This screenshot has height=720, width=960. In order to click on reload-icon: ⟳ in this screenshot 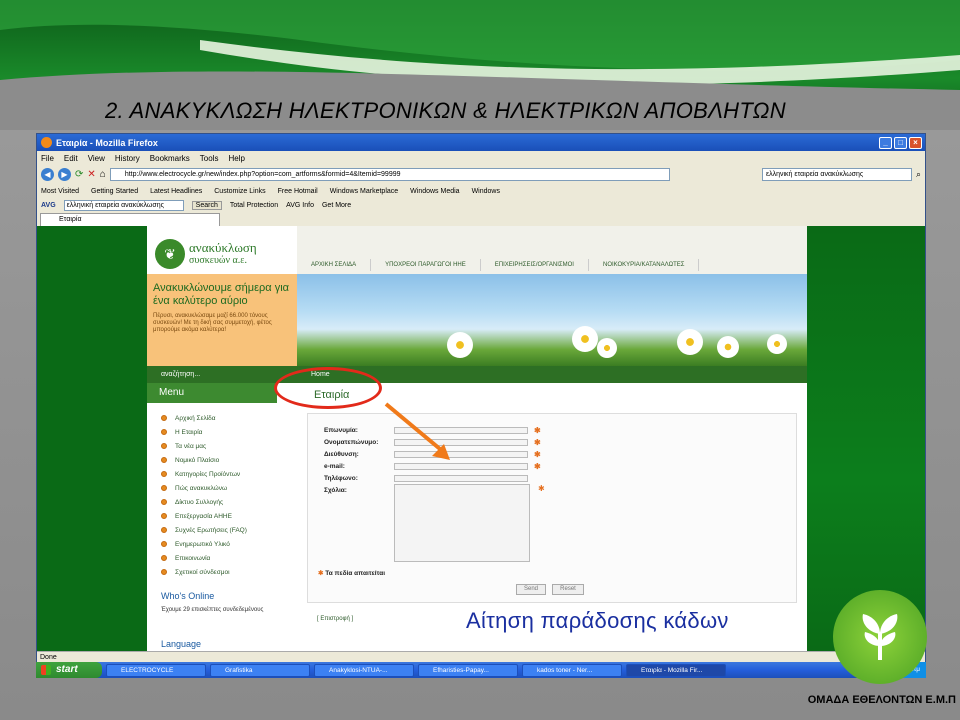, I will do `click(79, 174)`.